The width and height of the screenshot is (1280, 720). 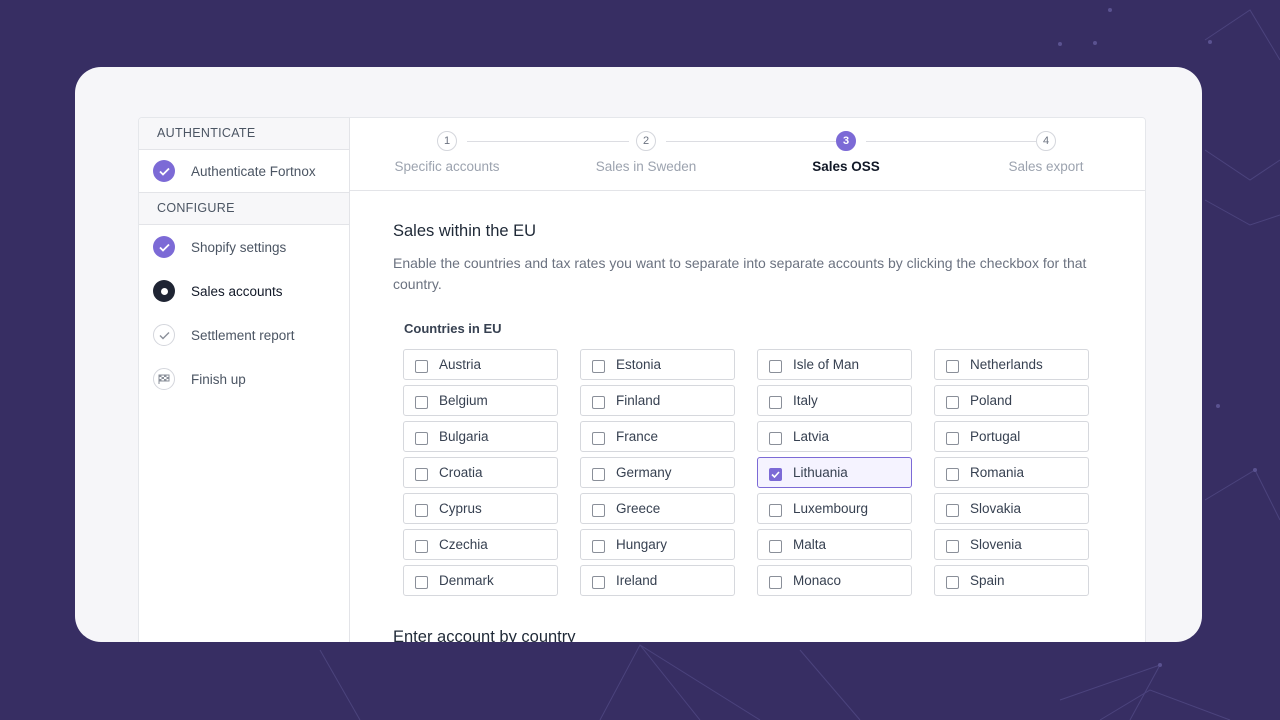 What do you see at coordinates (447, 166) in the screenshot?
I see `step-label: Specific accounts` at bounding box center [447, 166].